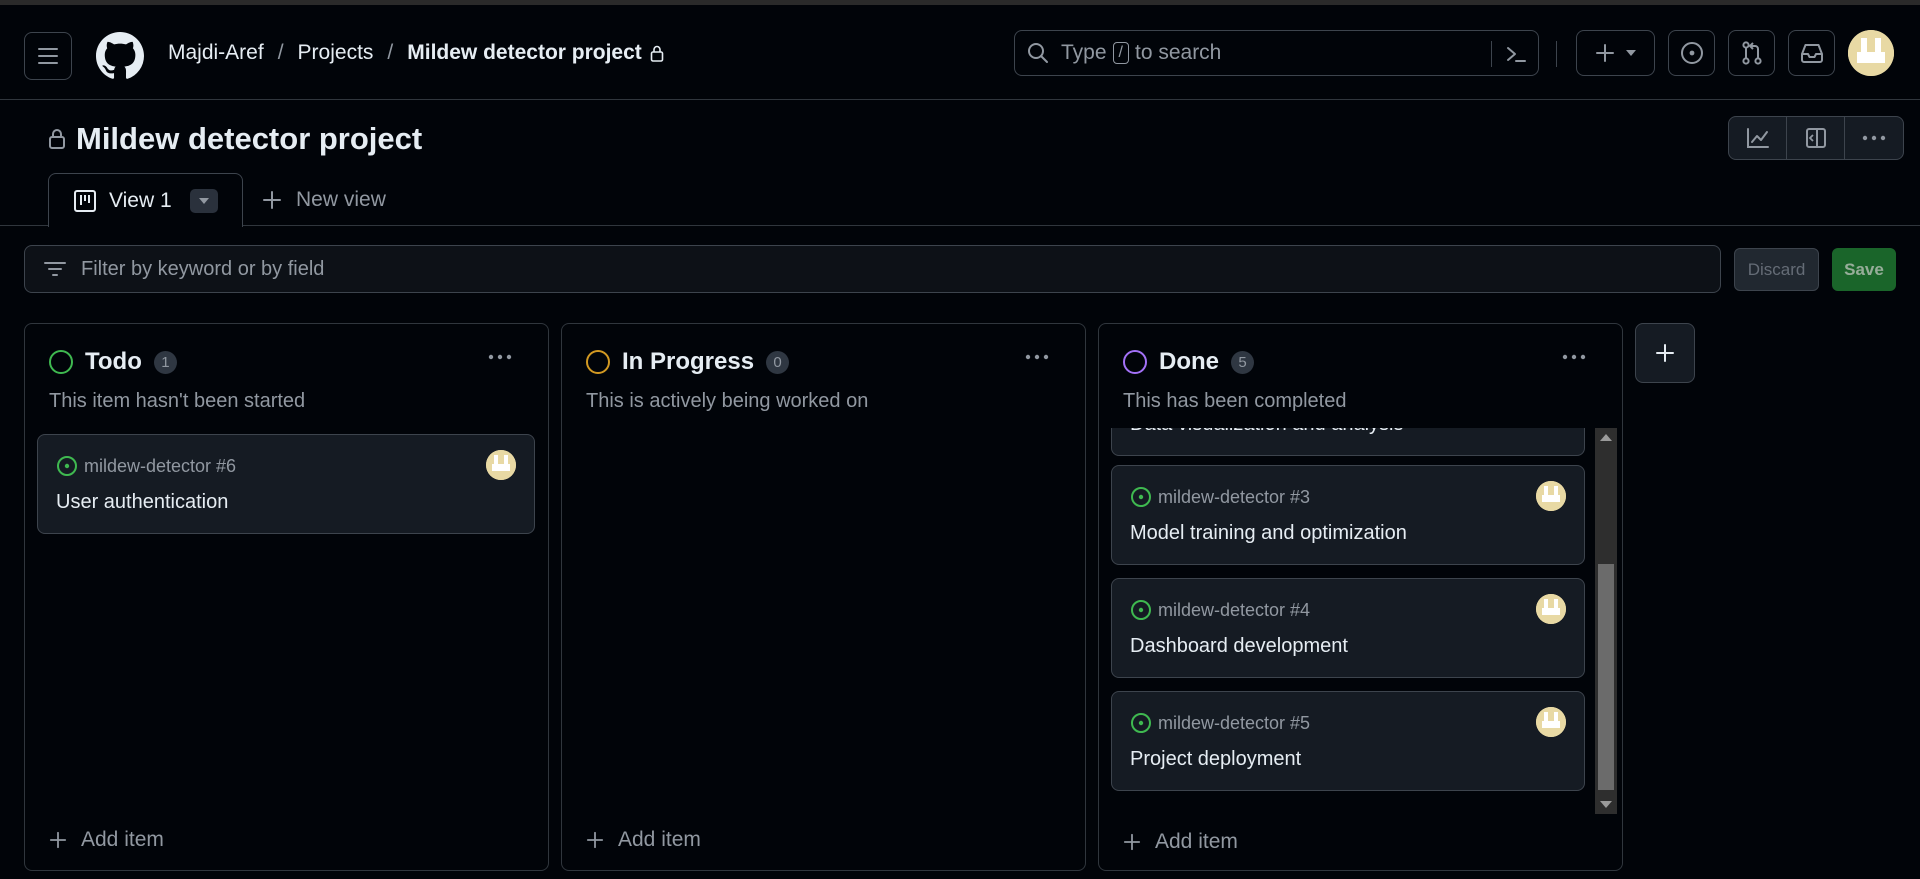 This screenshot has height=879, width=1920. Describe the element at coordinates (1235, 401) in the screenshot. I see `column-description: This has been completed` at that location.